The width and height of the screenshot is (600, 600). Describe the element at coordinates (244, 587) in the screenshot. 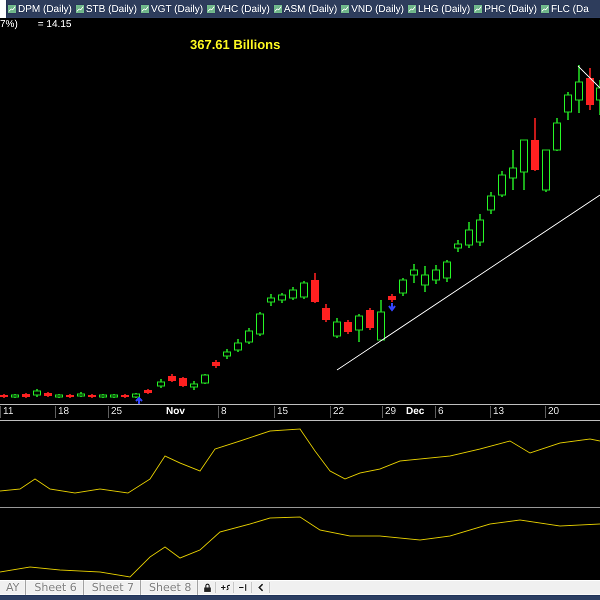

I see `remove-sheet-icon` at that location.